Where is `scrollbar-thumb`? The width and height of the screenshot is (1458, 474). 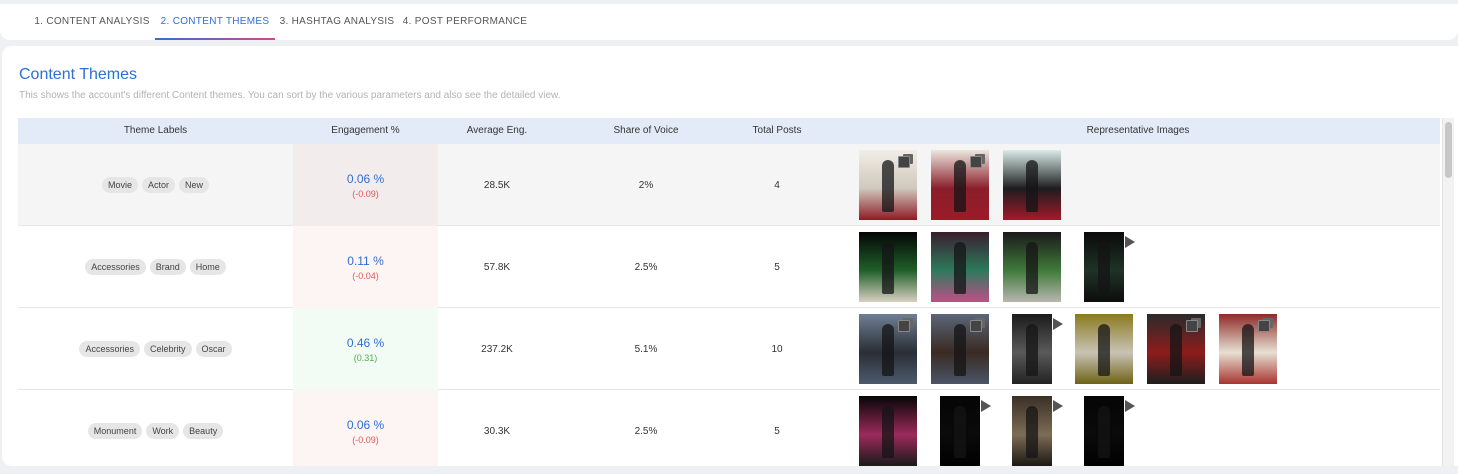
scrollbar-thumb is located at coordinates (1448, 150).